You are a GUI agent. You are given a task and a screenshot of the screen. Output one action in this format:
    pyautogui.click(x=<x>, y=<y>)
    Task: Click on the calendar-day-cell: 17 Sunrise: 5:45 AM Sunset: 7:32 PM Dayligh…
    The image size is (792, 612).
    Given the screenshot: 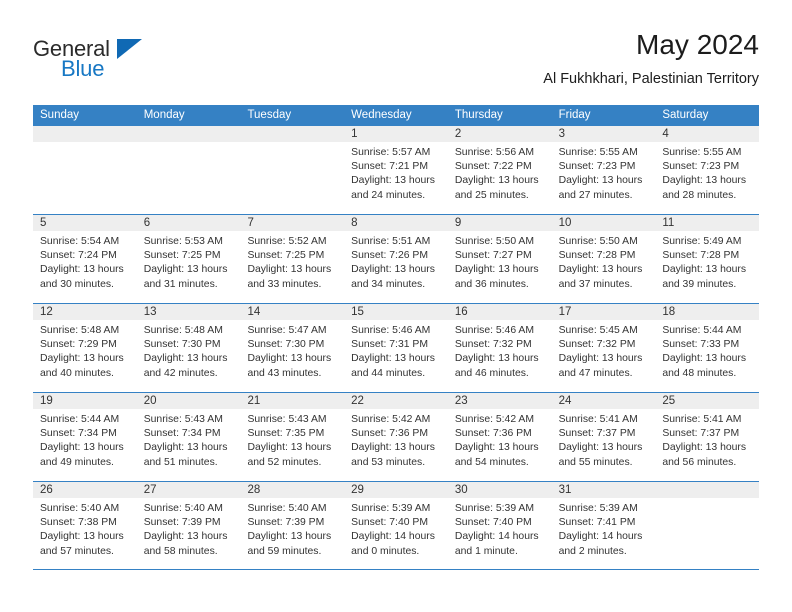 What is the action you would take?
    pyautogui.click(x=603, y=348)
    